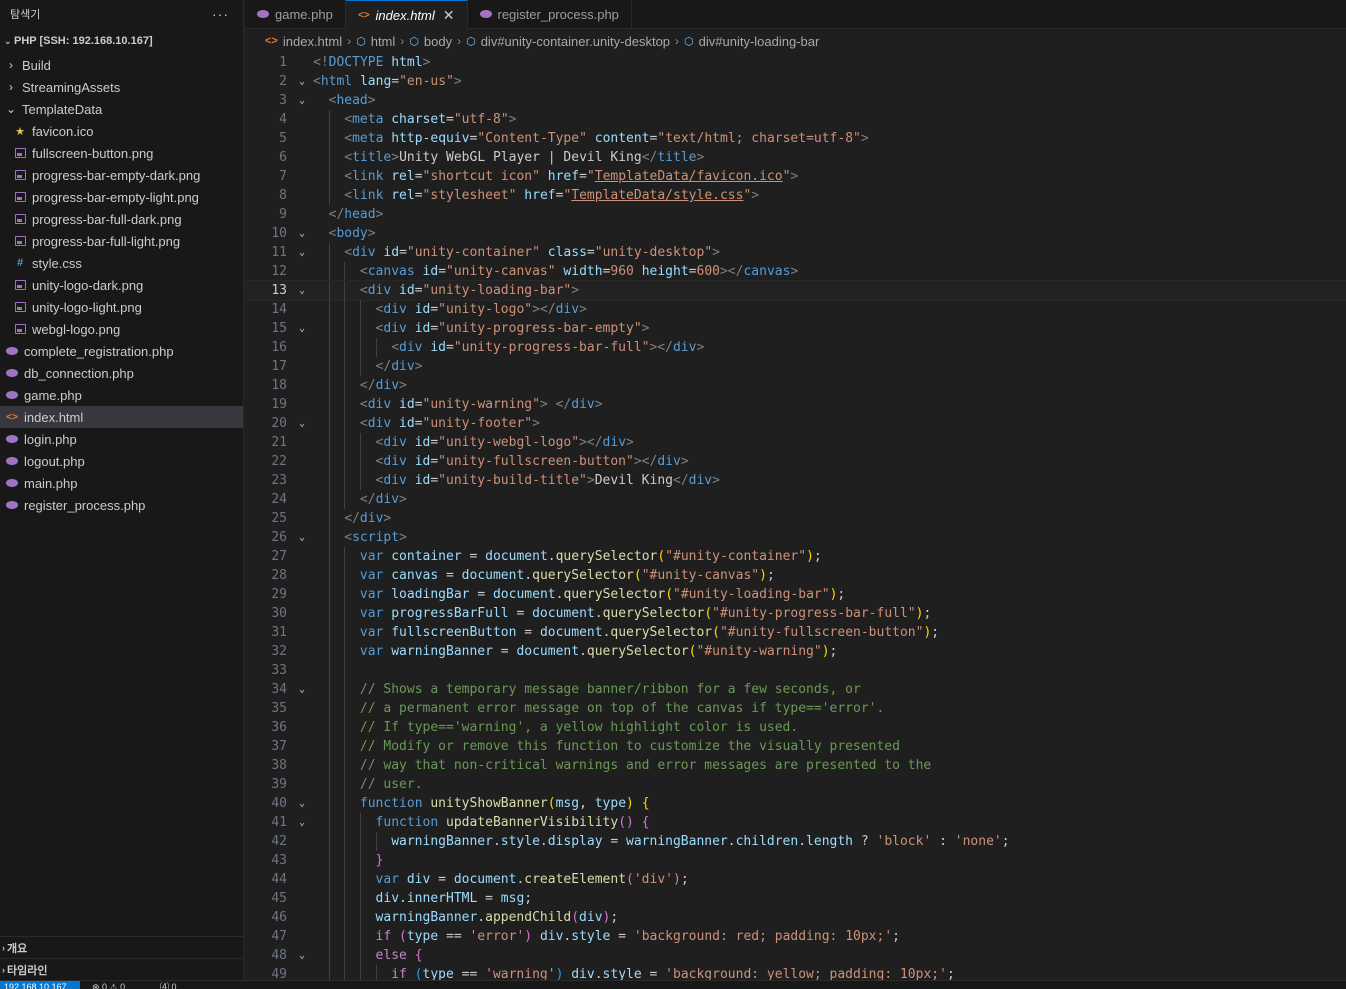 Image resolution: width=1346 pixels, height=989 pixels. I want to click on code-line: 18 </div>, so click(795, 385).